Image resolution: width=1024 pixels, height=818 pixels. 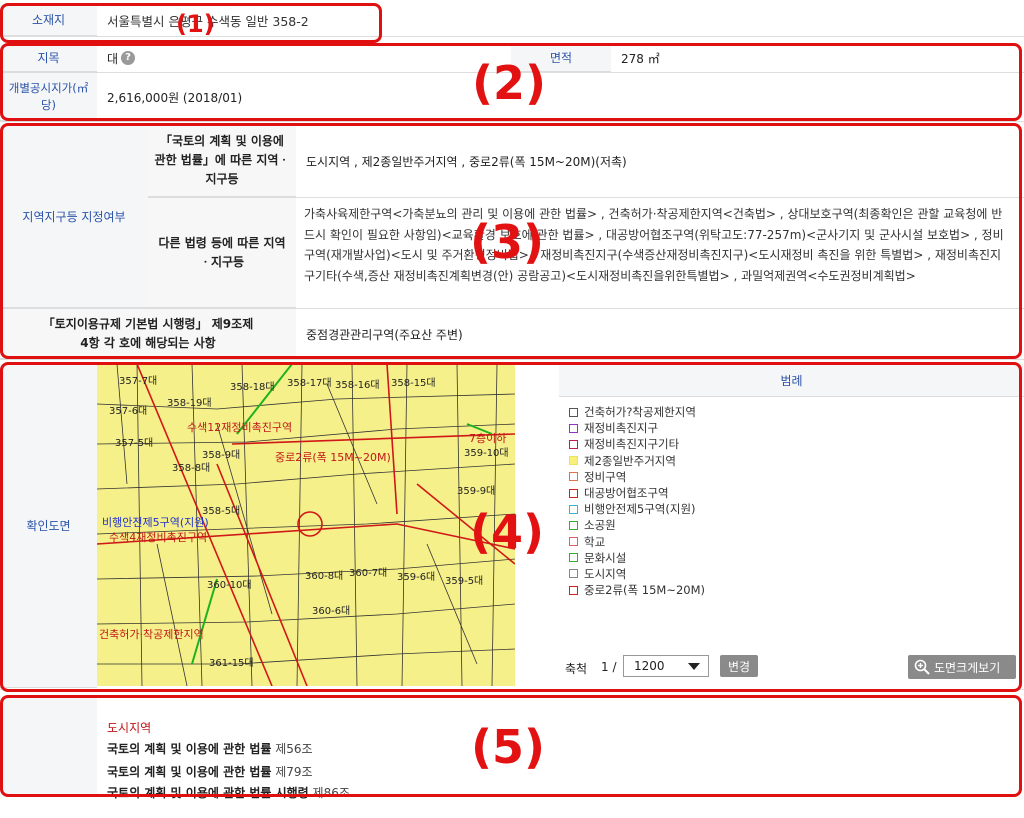 I want to click on callout-number-2: (2), so click(x=509, y=83).